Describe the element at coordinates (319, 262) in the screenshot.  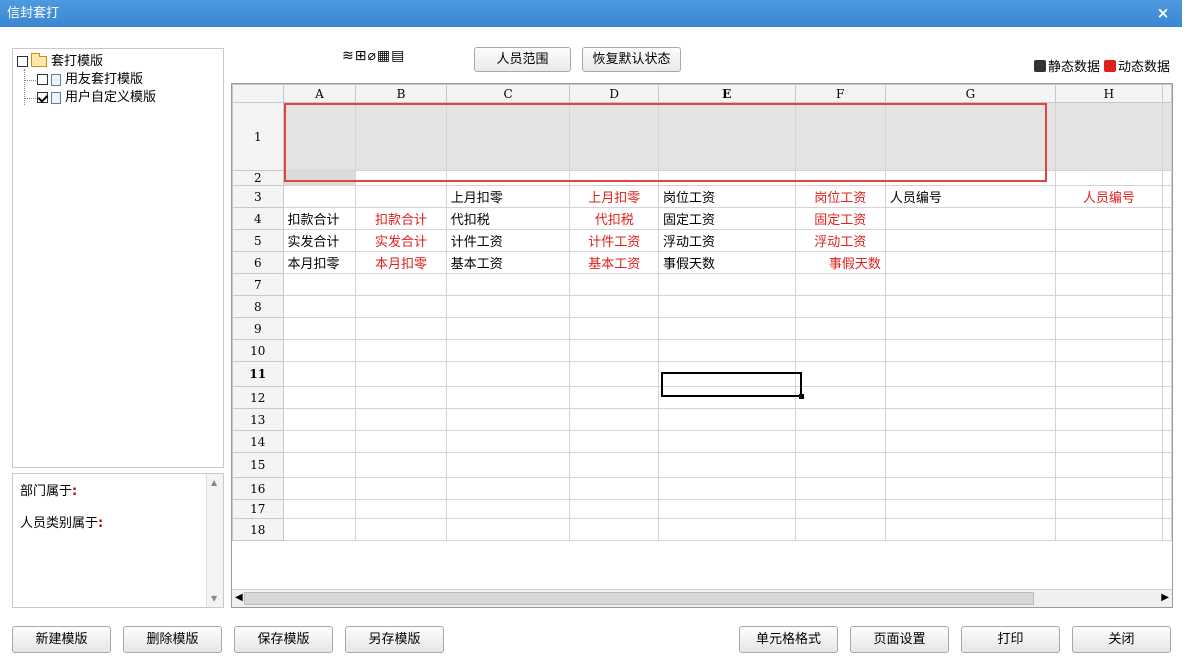
I see `sheet-cell: 本月扣零` at that location.